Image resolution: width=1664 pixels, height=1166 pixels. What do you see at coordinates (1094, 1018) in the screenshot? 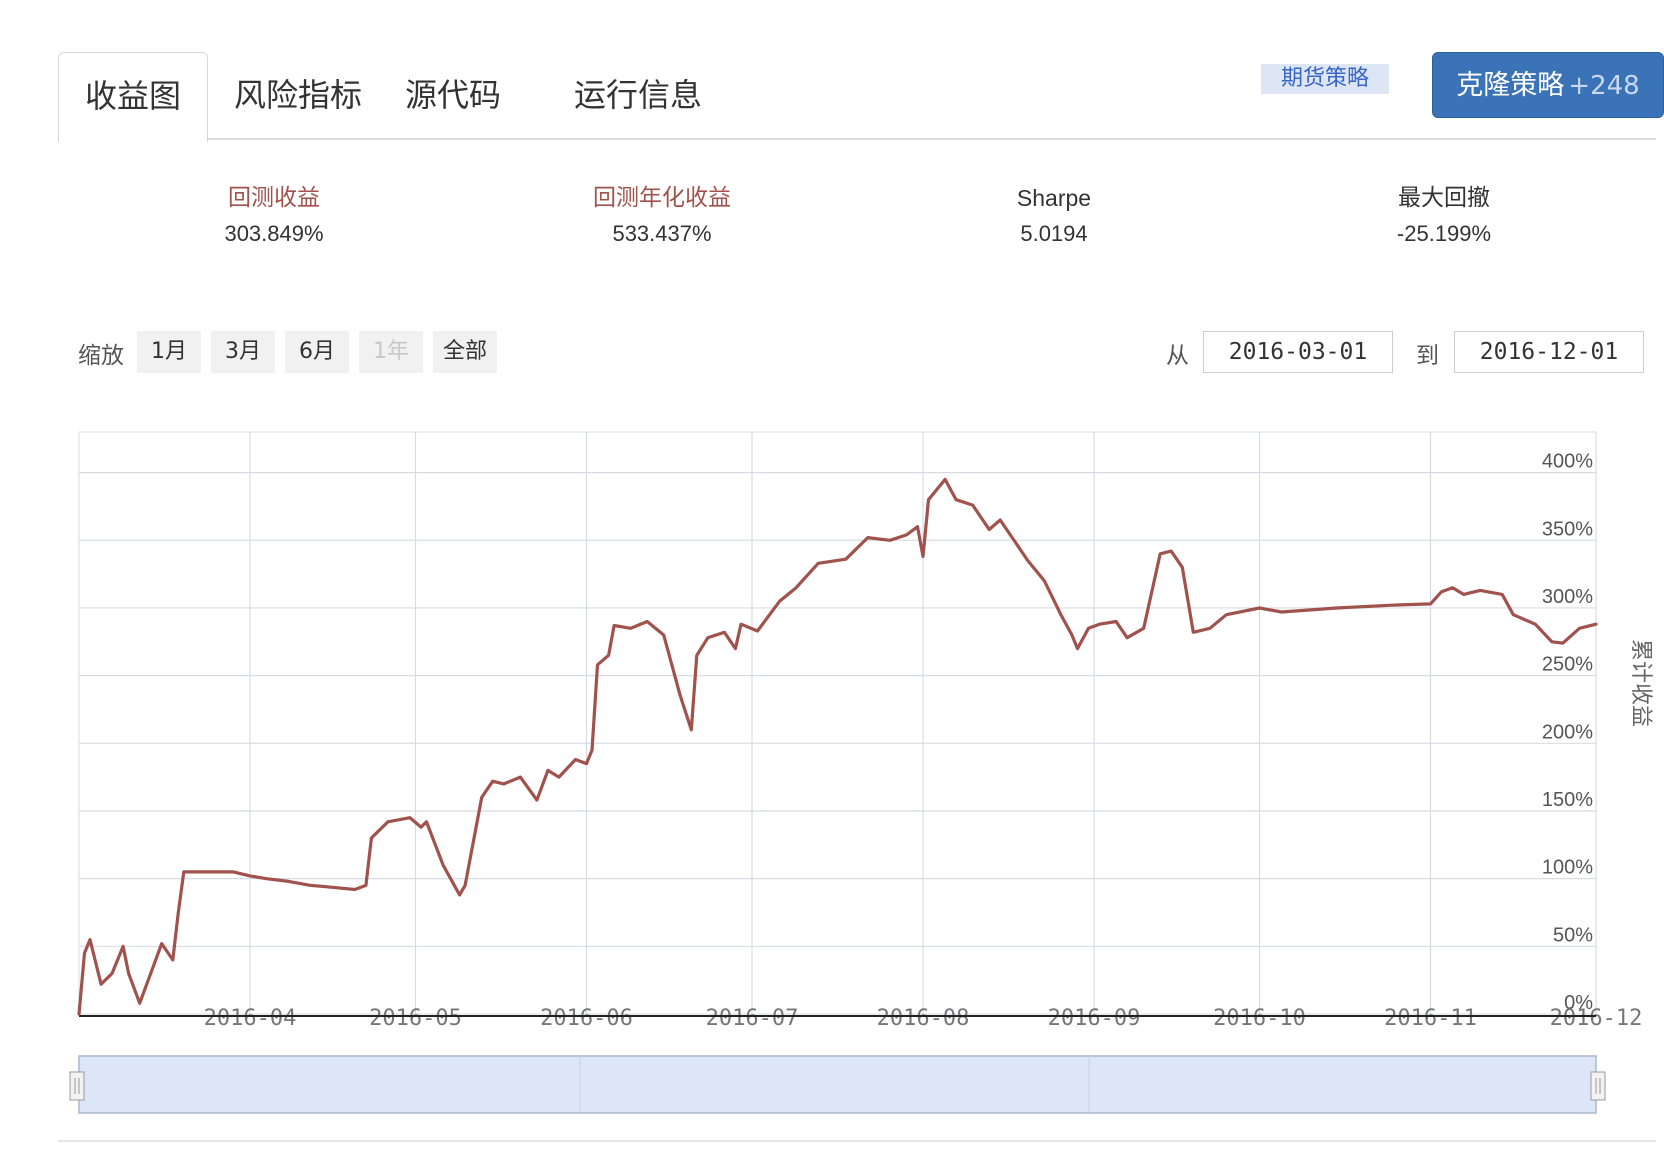
I see `x-tick-label: 2016-09` at bounding box center [1094, 1018].